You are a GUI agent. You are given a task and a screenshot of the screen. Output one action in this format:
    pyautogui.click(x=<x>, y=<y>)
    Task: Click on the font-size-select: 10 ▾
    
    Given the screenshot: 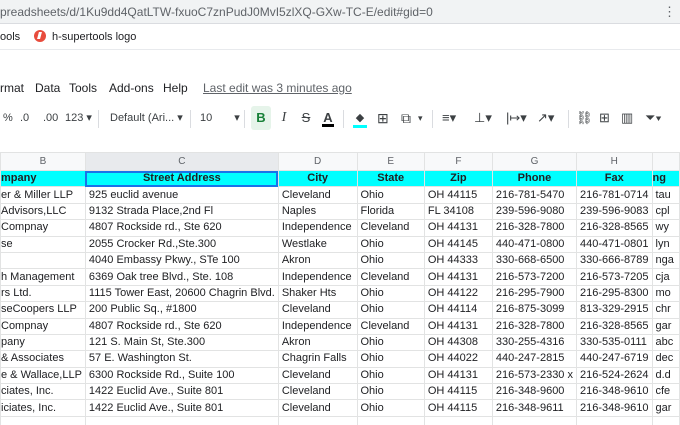 What is the action you would take?
    pyautogui.click(x=220, y=118)
    